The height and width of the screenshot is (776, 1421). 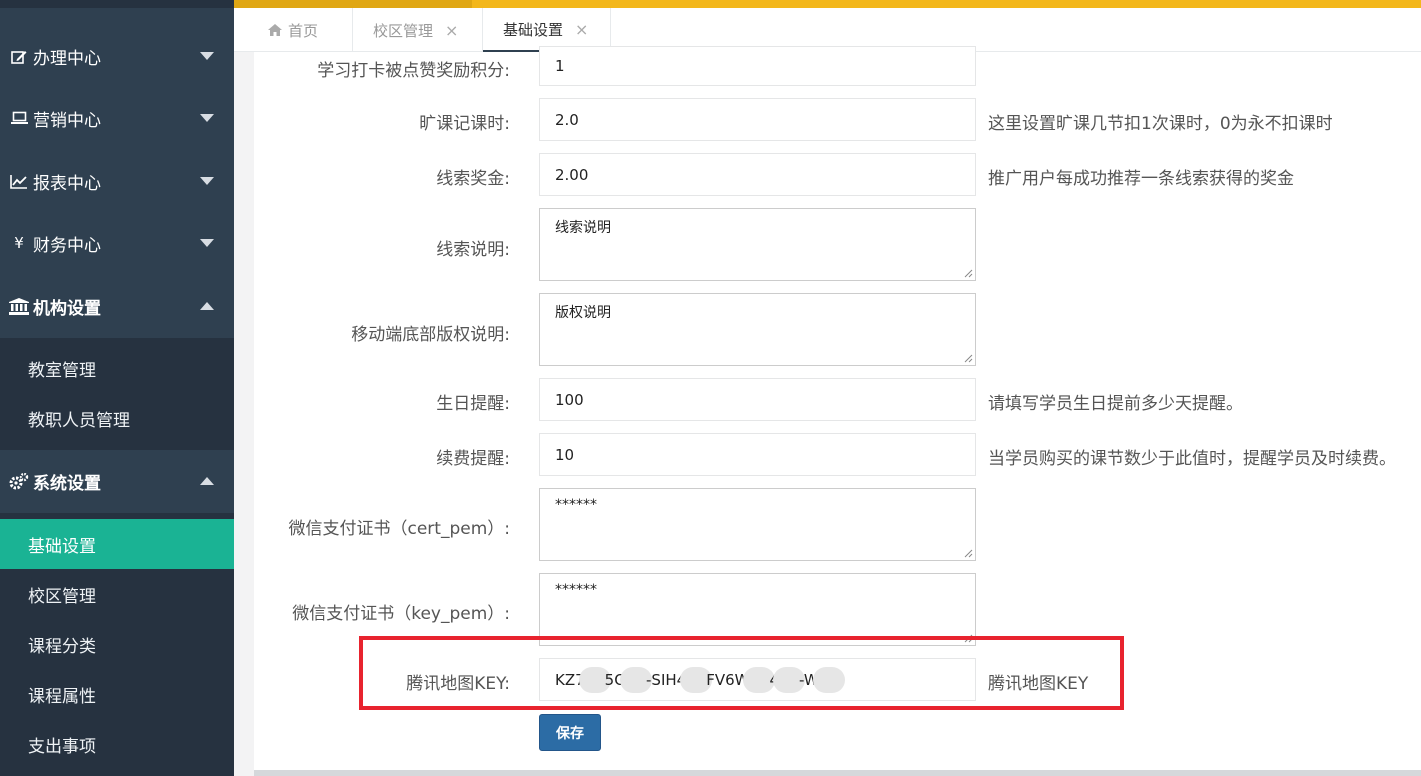 What do you see at coordinates (117, 56) in the screenshot?
I see `menu-handling-center: 办理中心` at bounding box center [117, 56].